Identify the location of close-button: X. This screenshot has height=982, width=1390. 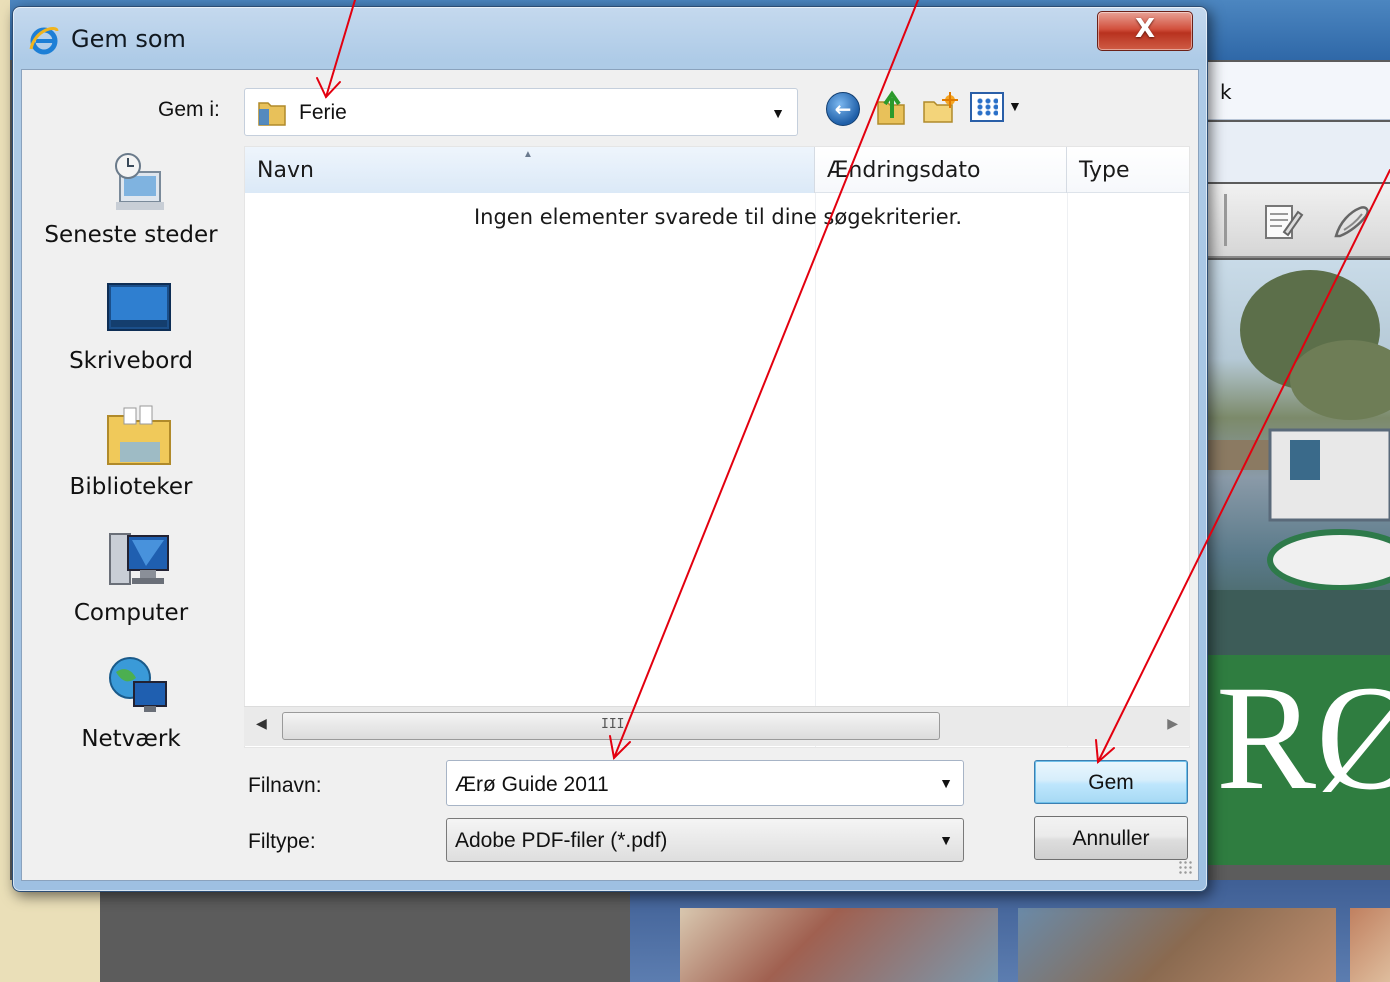
(1145, 31).